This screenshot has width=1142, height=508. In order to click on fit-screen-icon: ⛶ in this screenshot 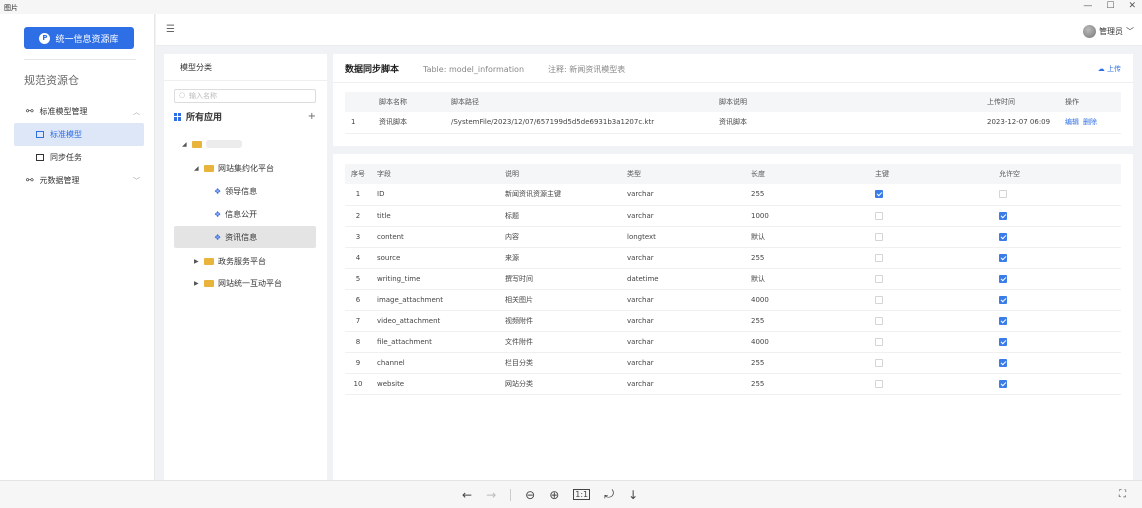, I will do `click(1122, 494)`.